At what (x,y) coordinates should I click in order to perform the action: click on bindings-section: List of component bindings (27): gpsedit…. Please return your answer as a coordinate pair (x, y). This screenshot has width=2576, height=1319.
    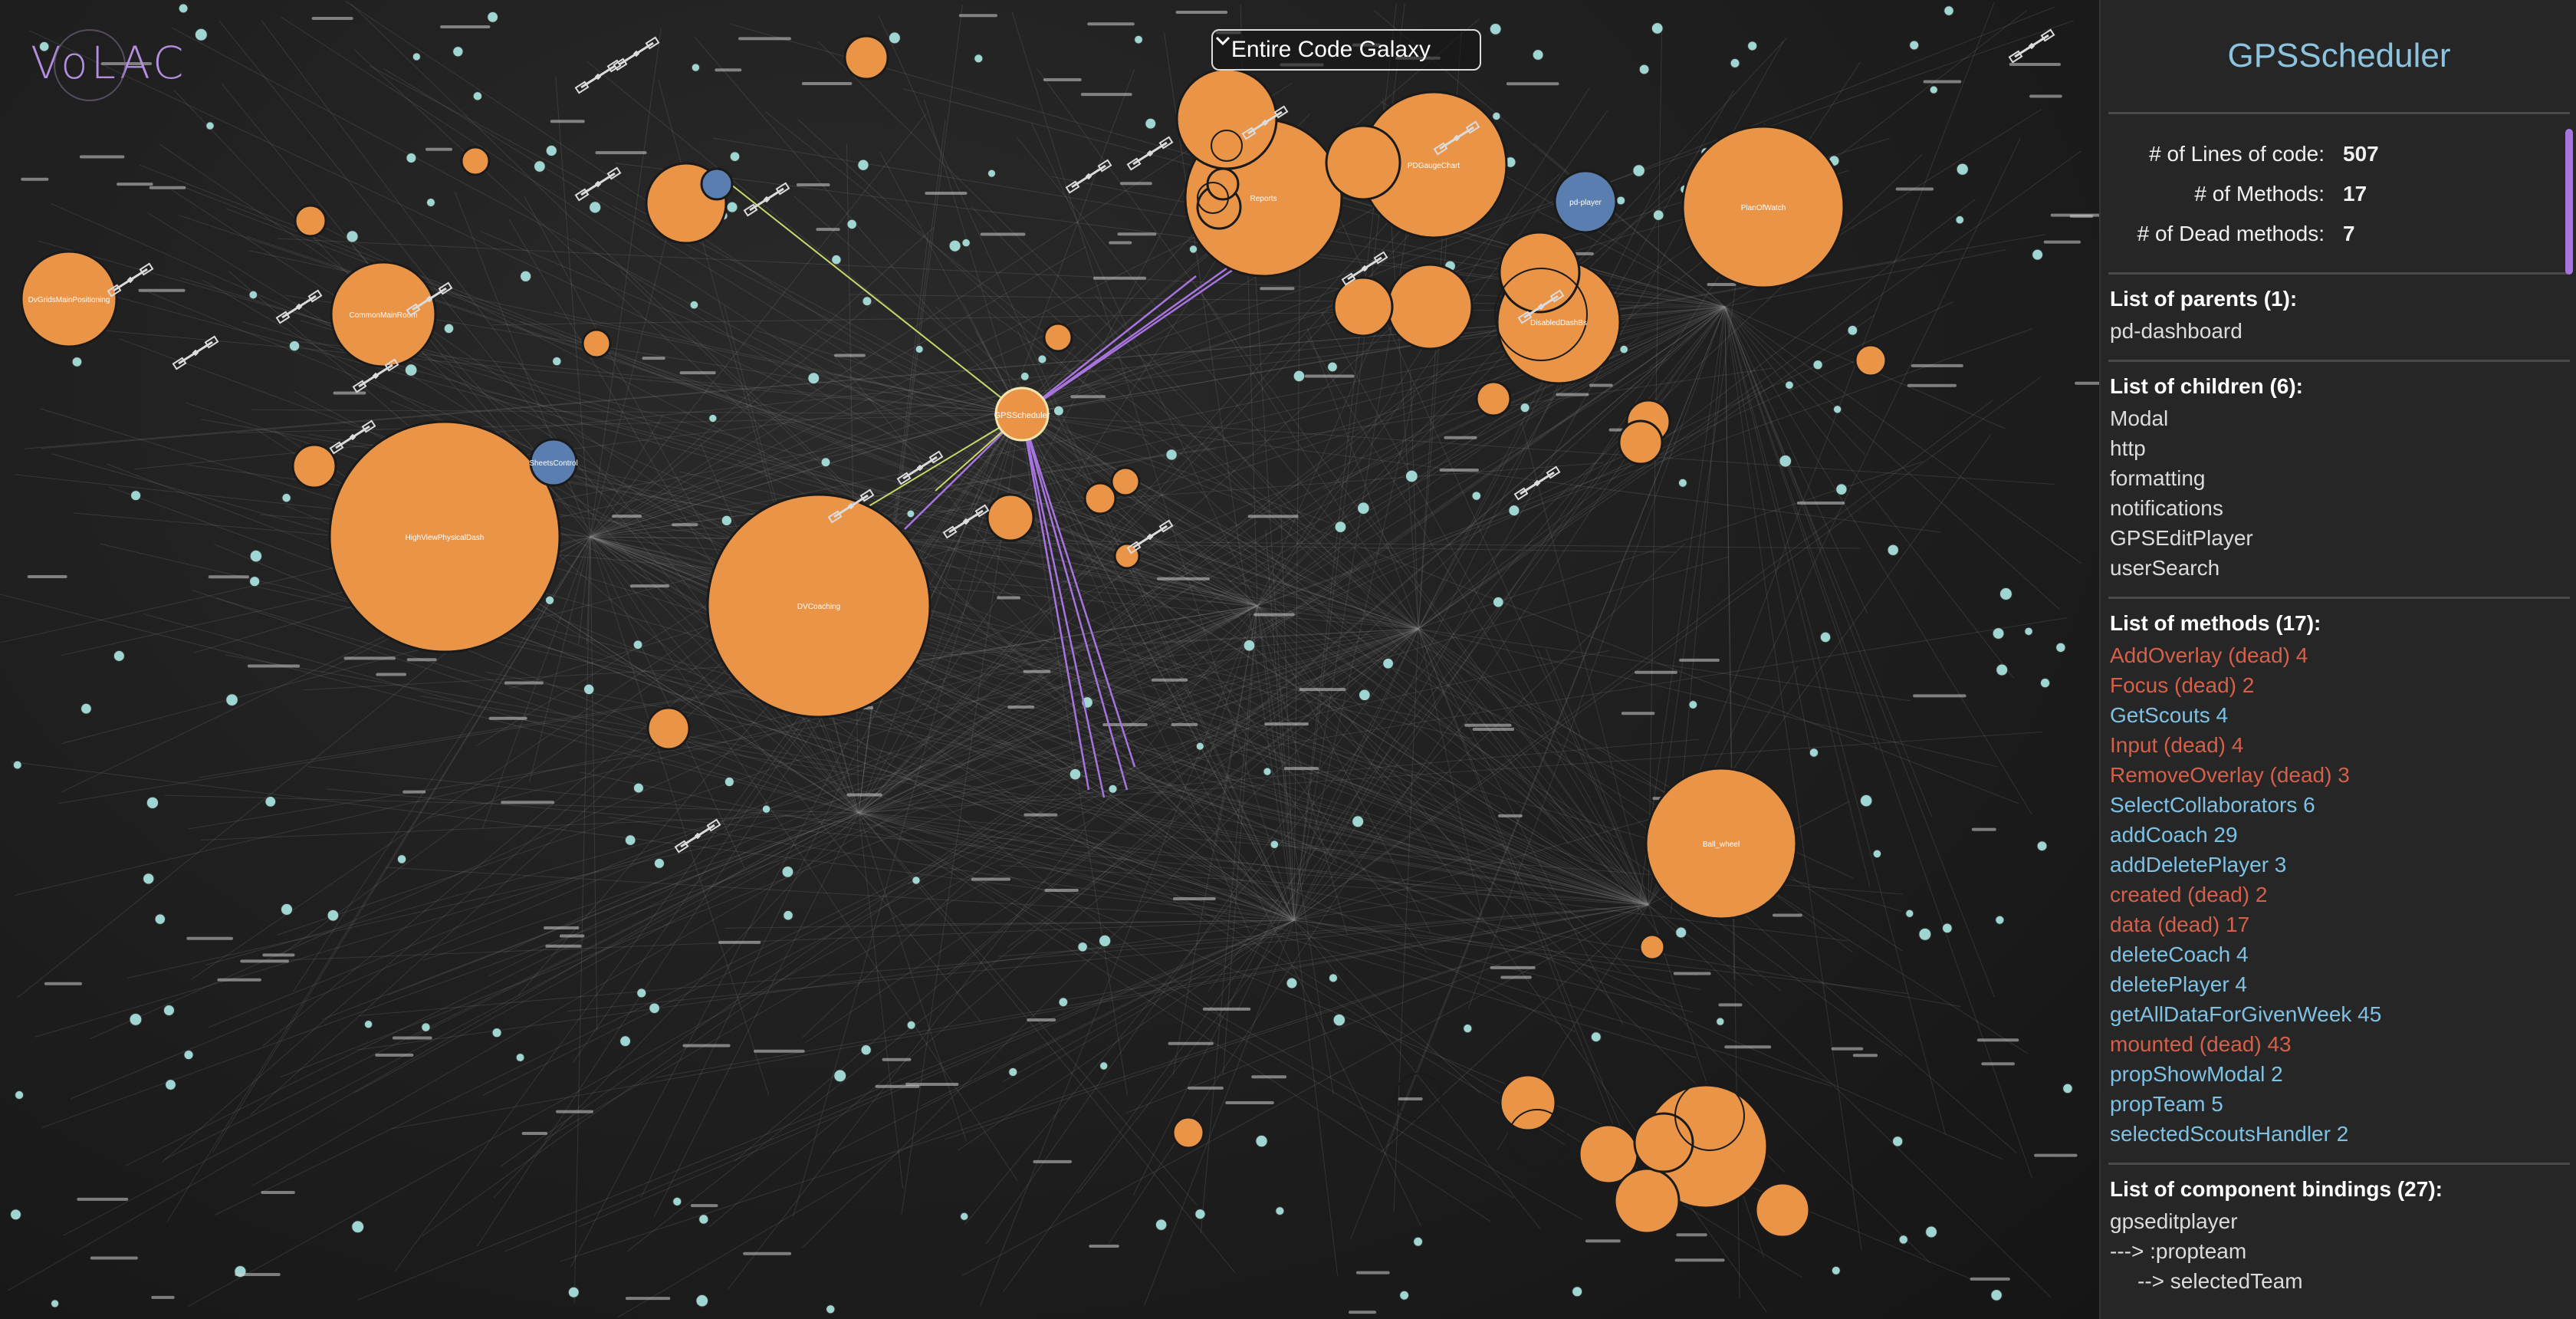
    Looking at the image, I should click on (2339, 1237).